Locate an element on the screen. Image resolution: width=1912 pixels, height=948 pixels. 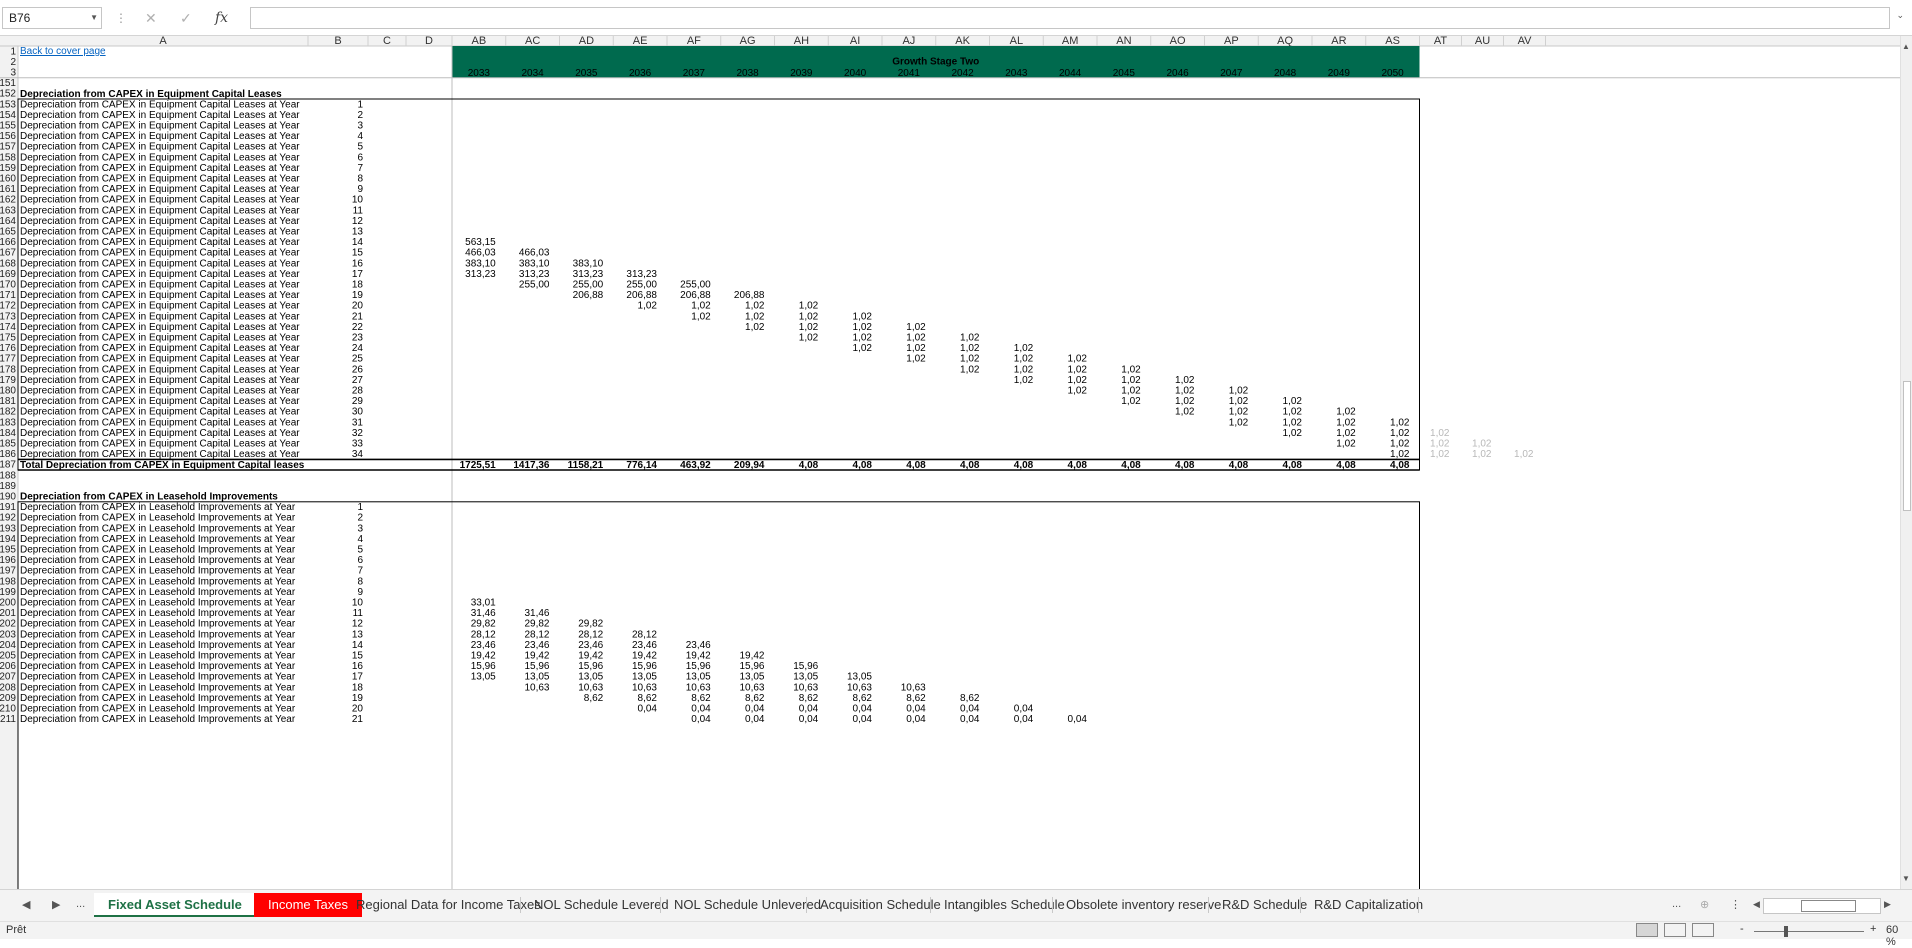
row-header-157: 157 is located at coordinates (8, 147).